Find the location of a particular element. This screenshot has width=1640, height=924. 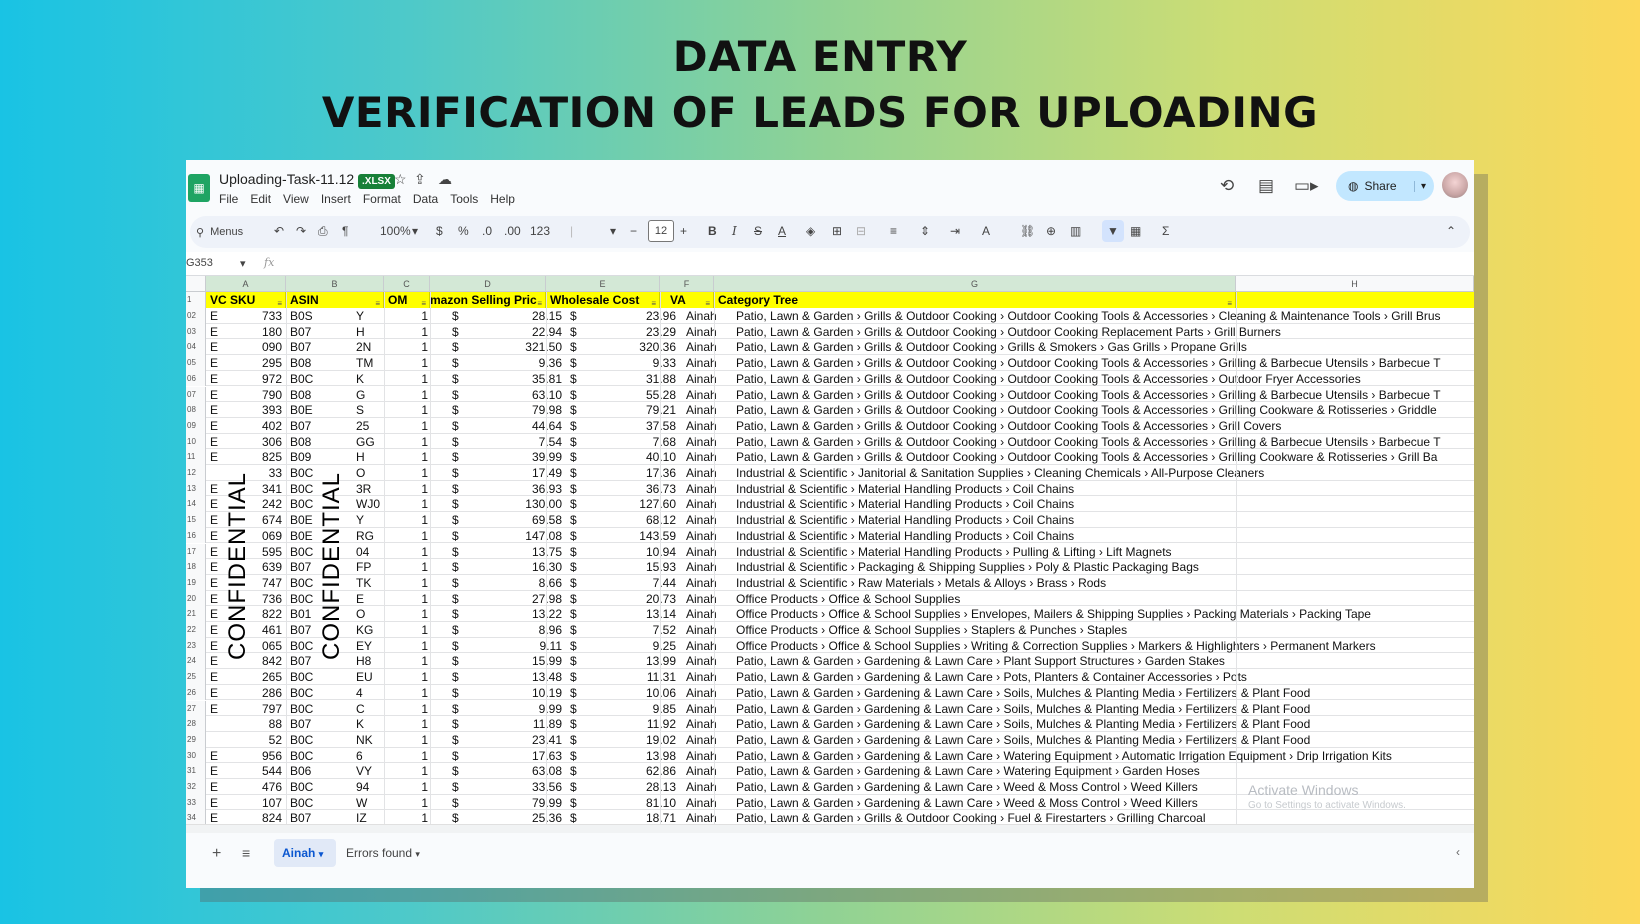

row-number: 30 is located at coordinates (196, 755).